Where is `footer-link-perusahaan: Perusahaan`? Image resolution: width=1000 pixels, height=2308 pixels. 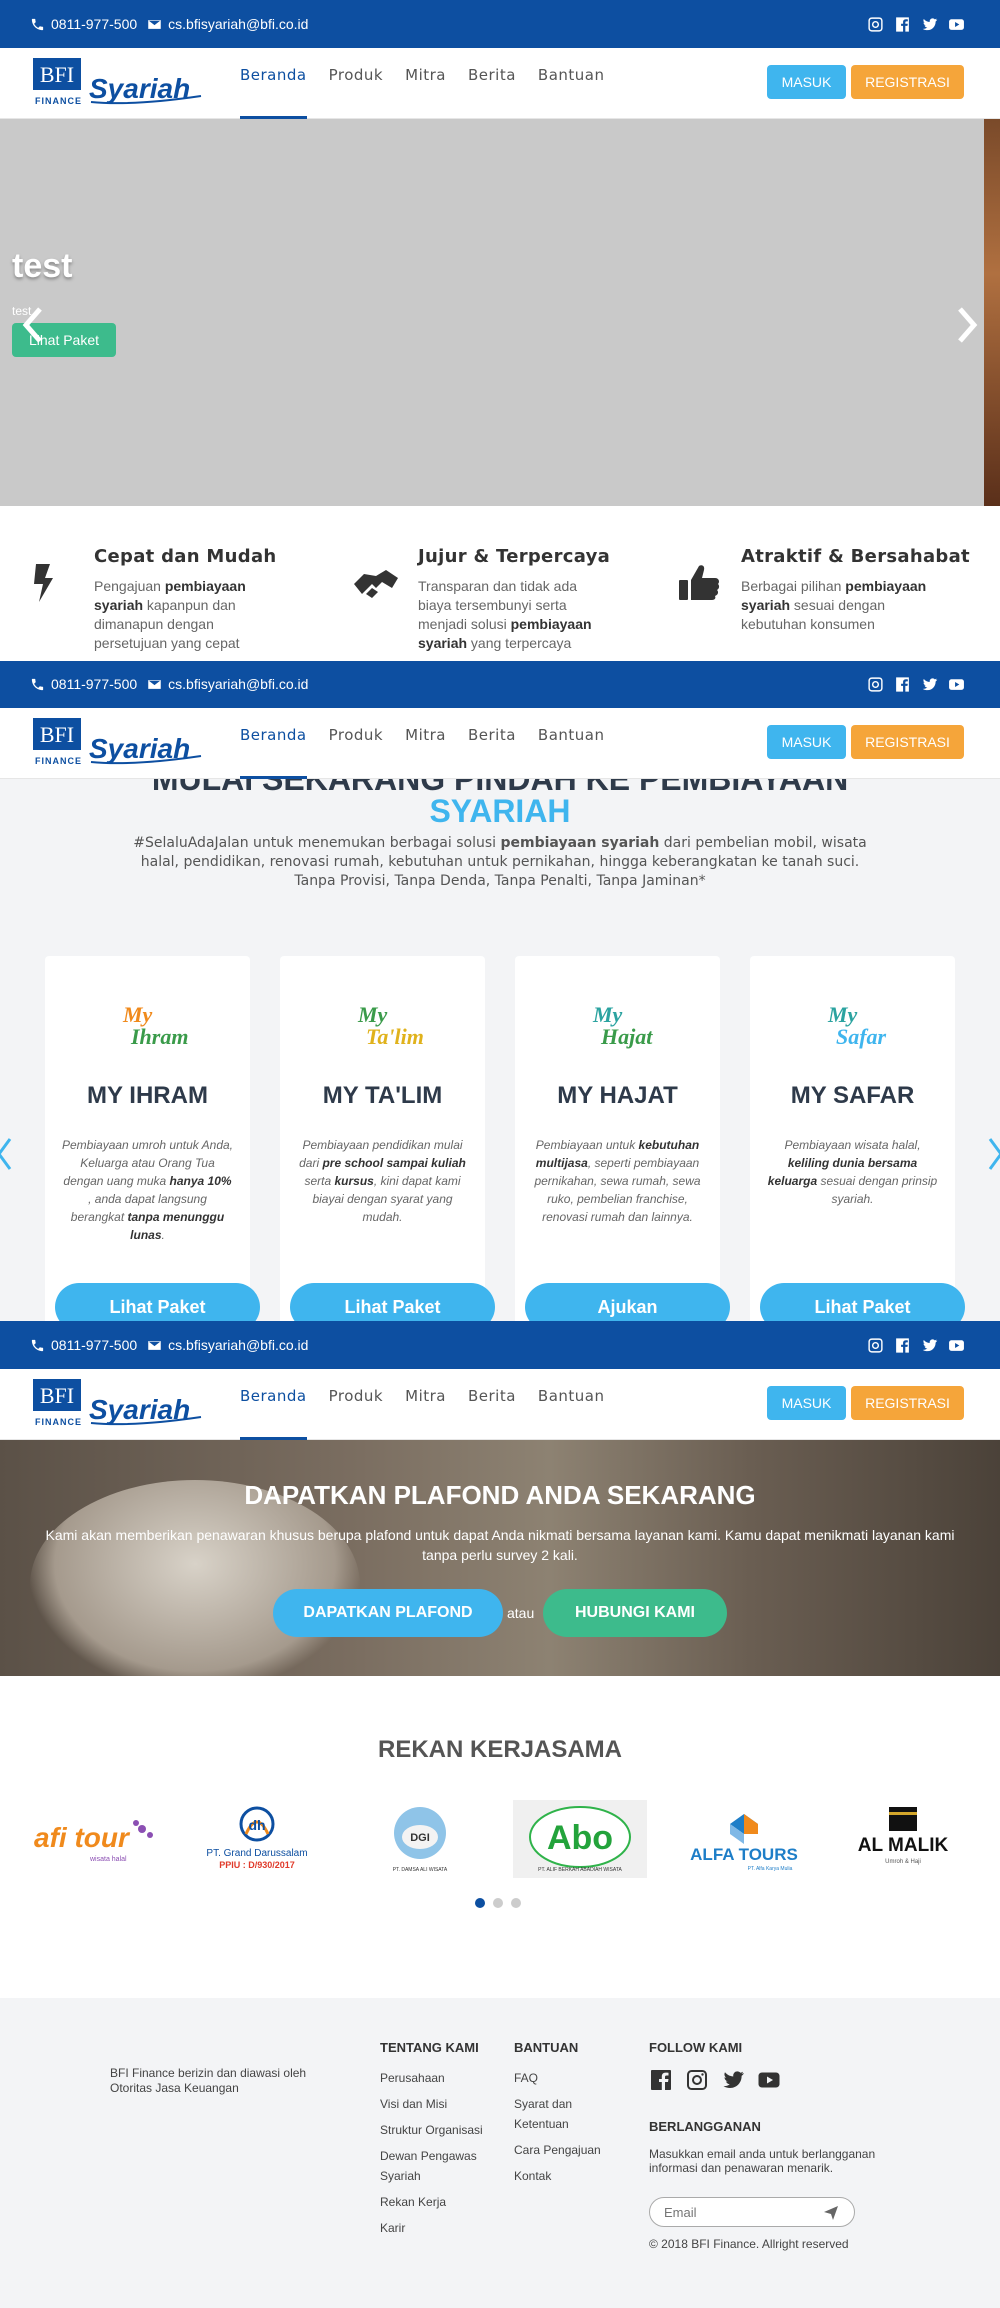 footer-link-perusahaan: Perusahaan is located at coordinates (435, 2078).